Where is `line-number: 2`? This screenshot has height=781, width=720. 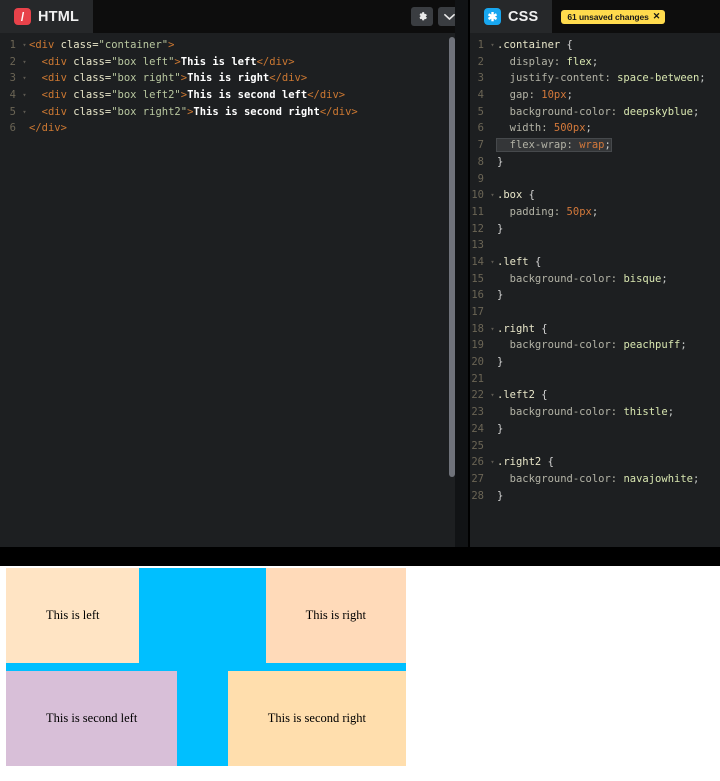 line-number: 2 is located at coordinates (480, 61).